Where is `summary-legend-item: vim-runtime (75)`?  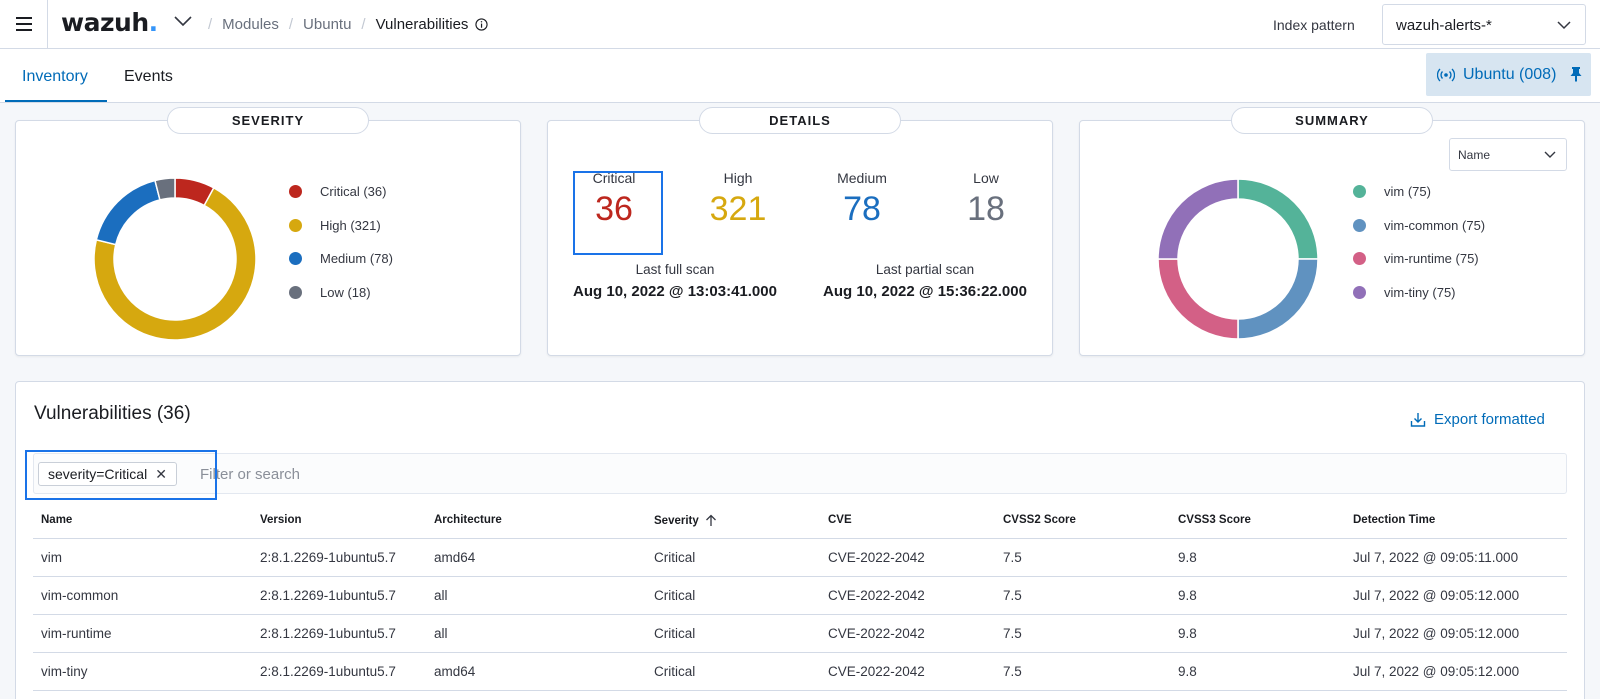 summary-legend-item: vim-runtime (75) is located at coordinates (1419, 259).